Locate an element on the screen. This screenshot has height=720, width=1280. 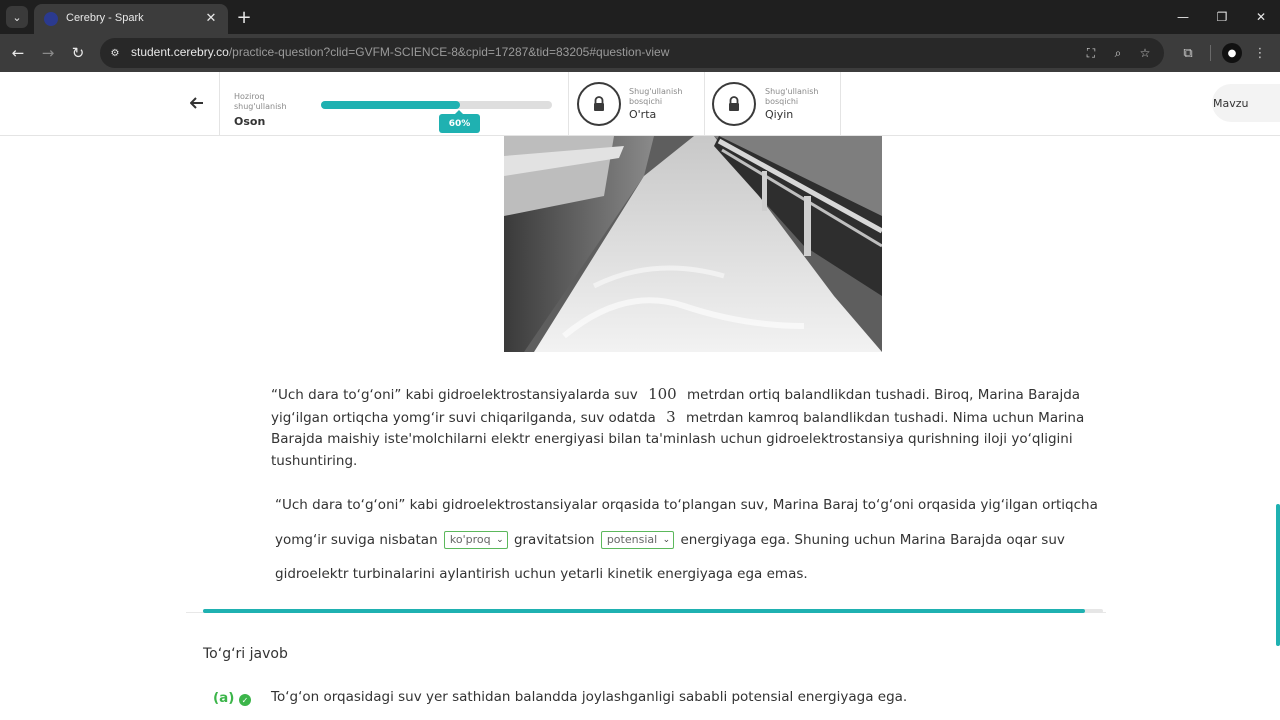
toolbar-divider is located at coordinates (1210, 53).